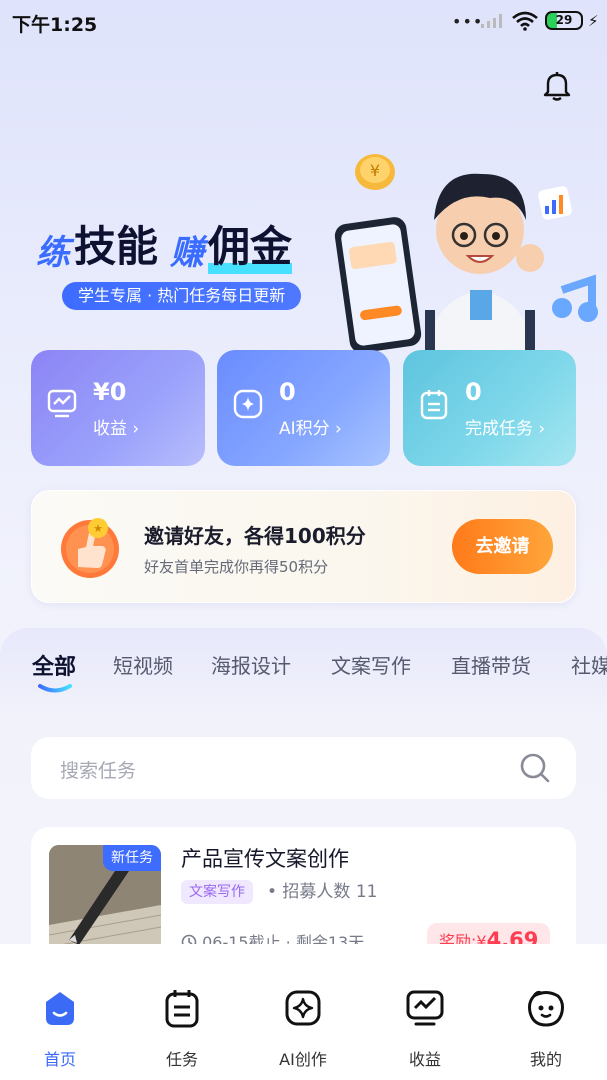 The height and width of the screenshot is (1080, 607). Describe the element at coordinates (305, 536) in the screenshot. I see `invite-title-highlight: 100` at that location.